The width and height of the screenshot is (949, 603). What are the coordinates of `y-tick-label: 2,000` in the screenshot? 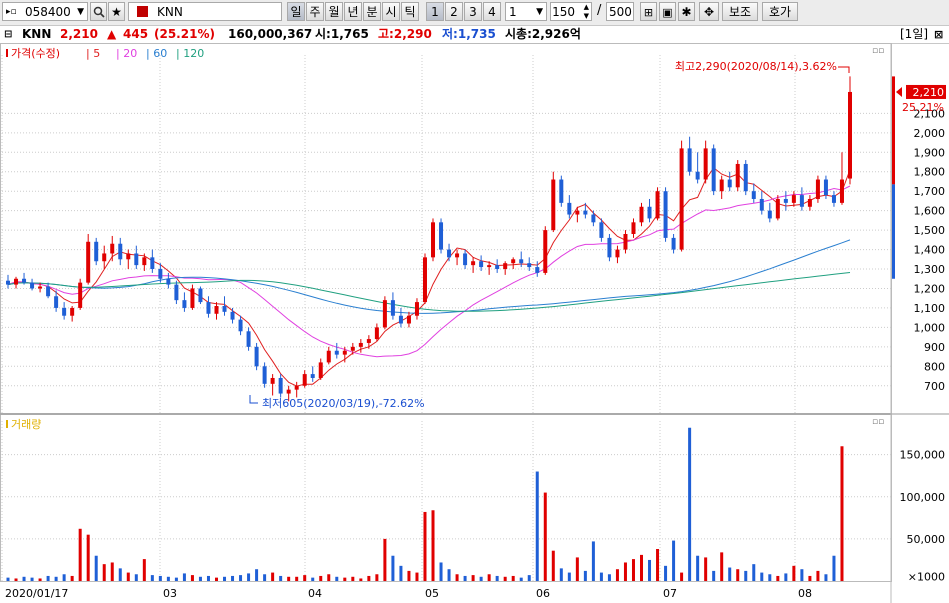 It's located at (930, 133).